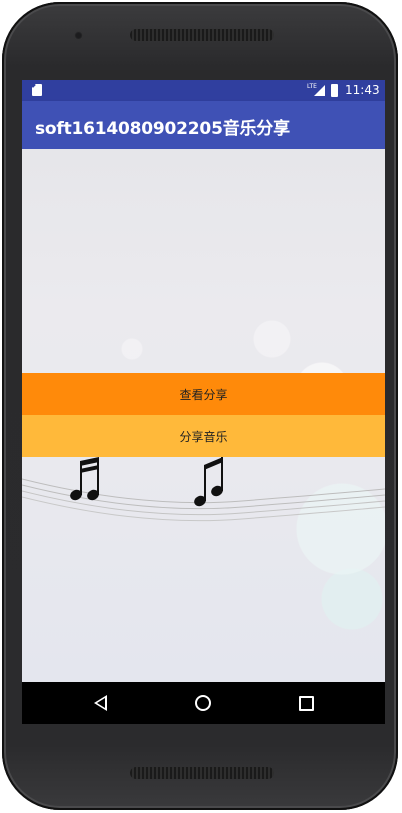 The image size is (402, 813). Describe the element at coordinates (334, 90) in the screenshot. I see `battery-icon` at that location.